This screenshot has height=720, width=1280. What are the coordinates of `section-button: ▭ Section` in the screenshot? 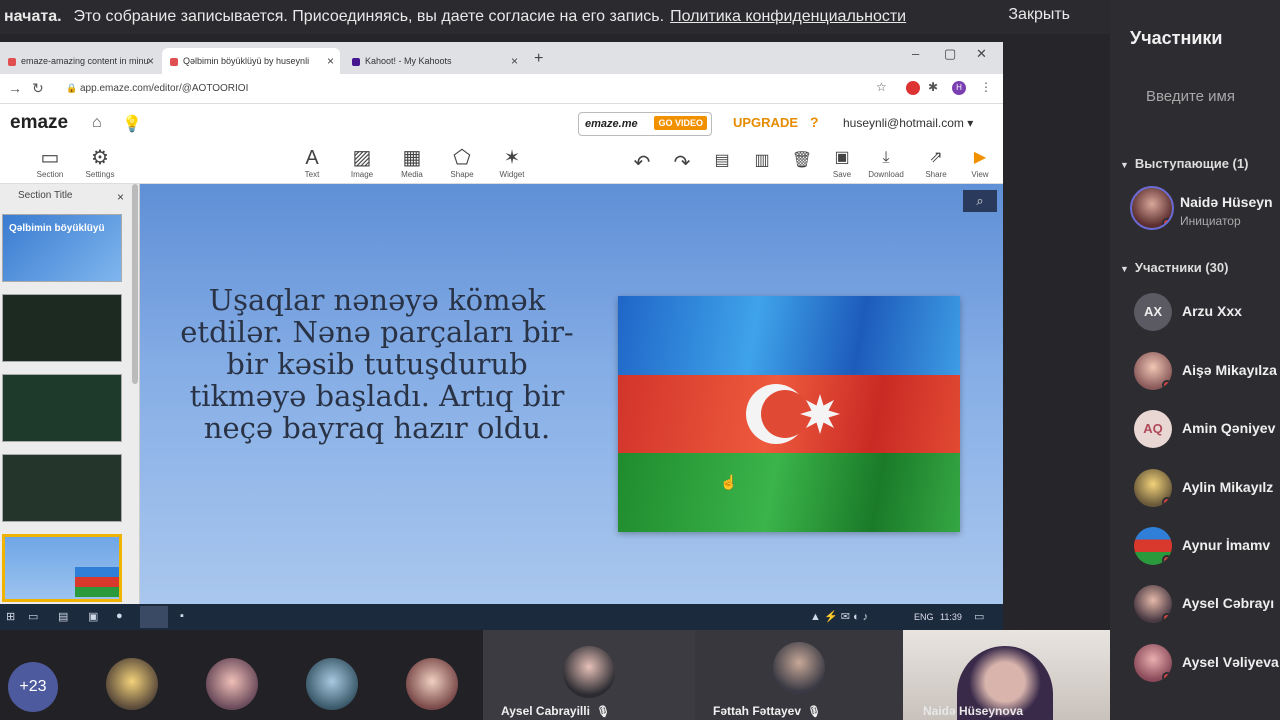 It's located at (50, 162).